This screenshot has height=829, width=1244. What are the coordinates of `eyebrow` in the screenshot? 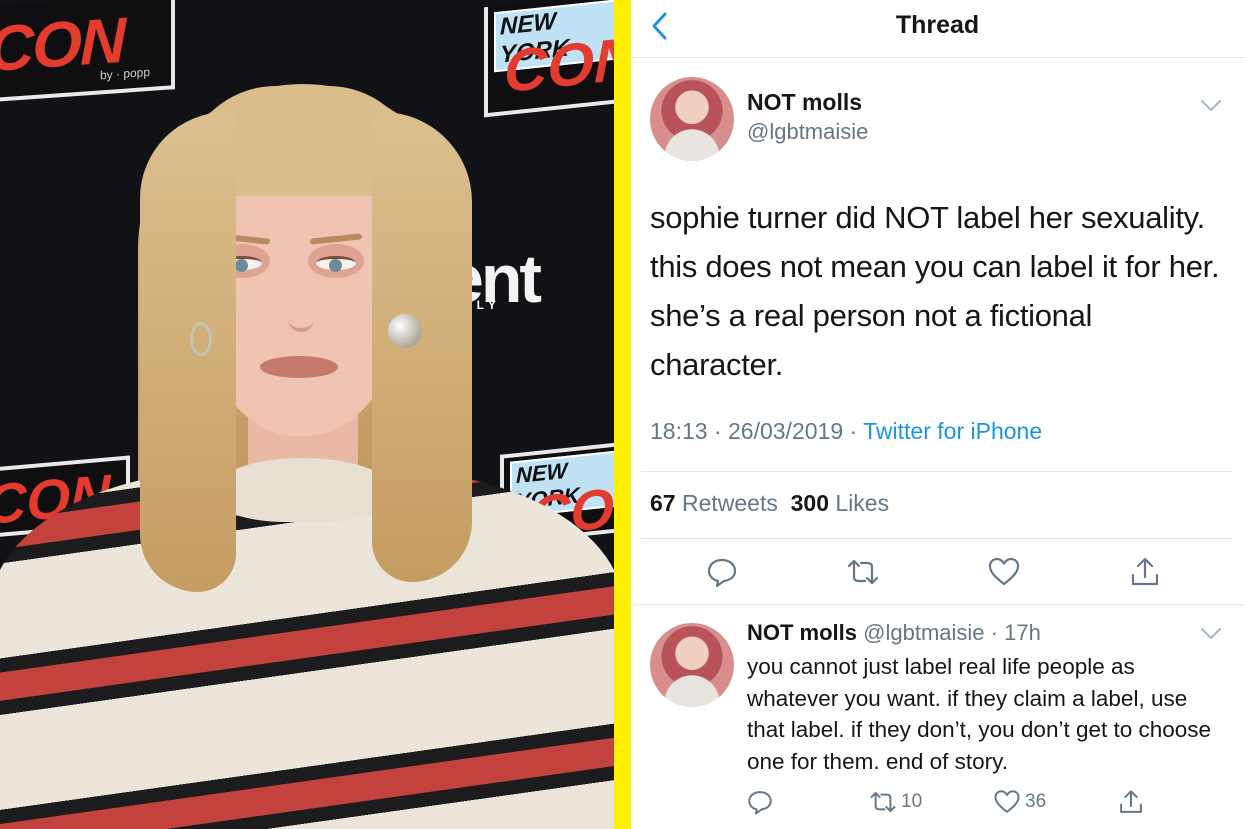 It's located at (336, 239).